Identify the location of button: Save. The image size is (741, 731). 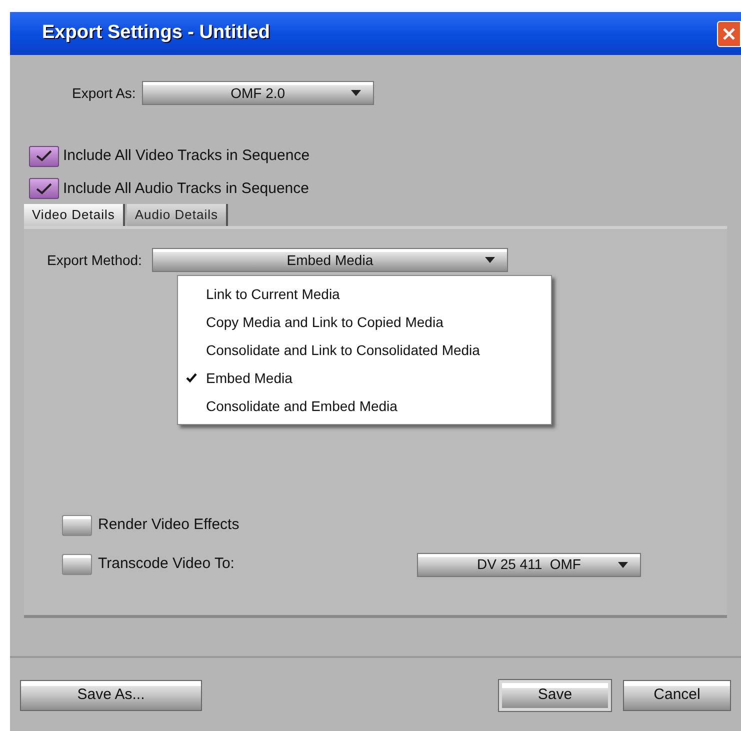
(555, 695).